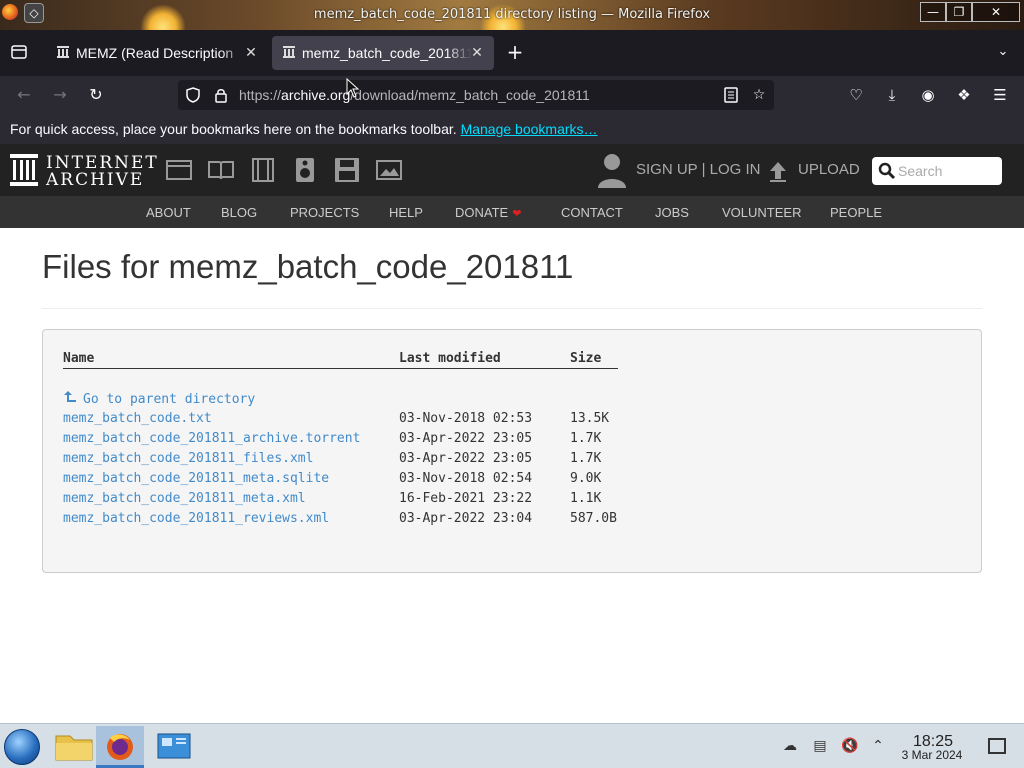 Image resolution: width=1024 pixels, height=768 pixels. I want to click on nav-jobs: JOBS, so click(672, 212).